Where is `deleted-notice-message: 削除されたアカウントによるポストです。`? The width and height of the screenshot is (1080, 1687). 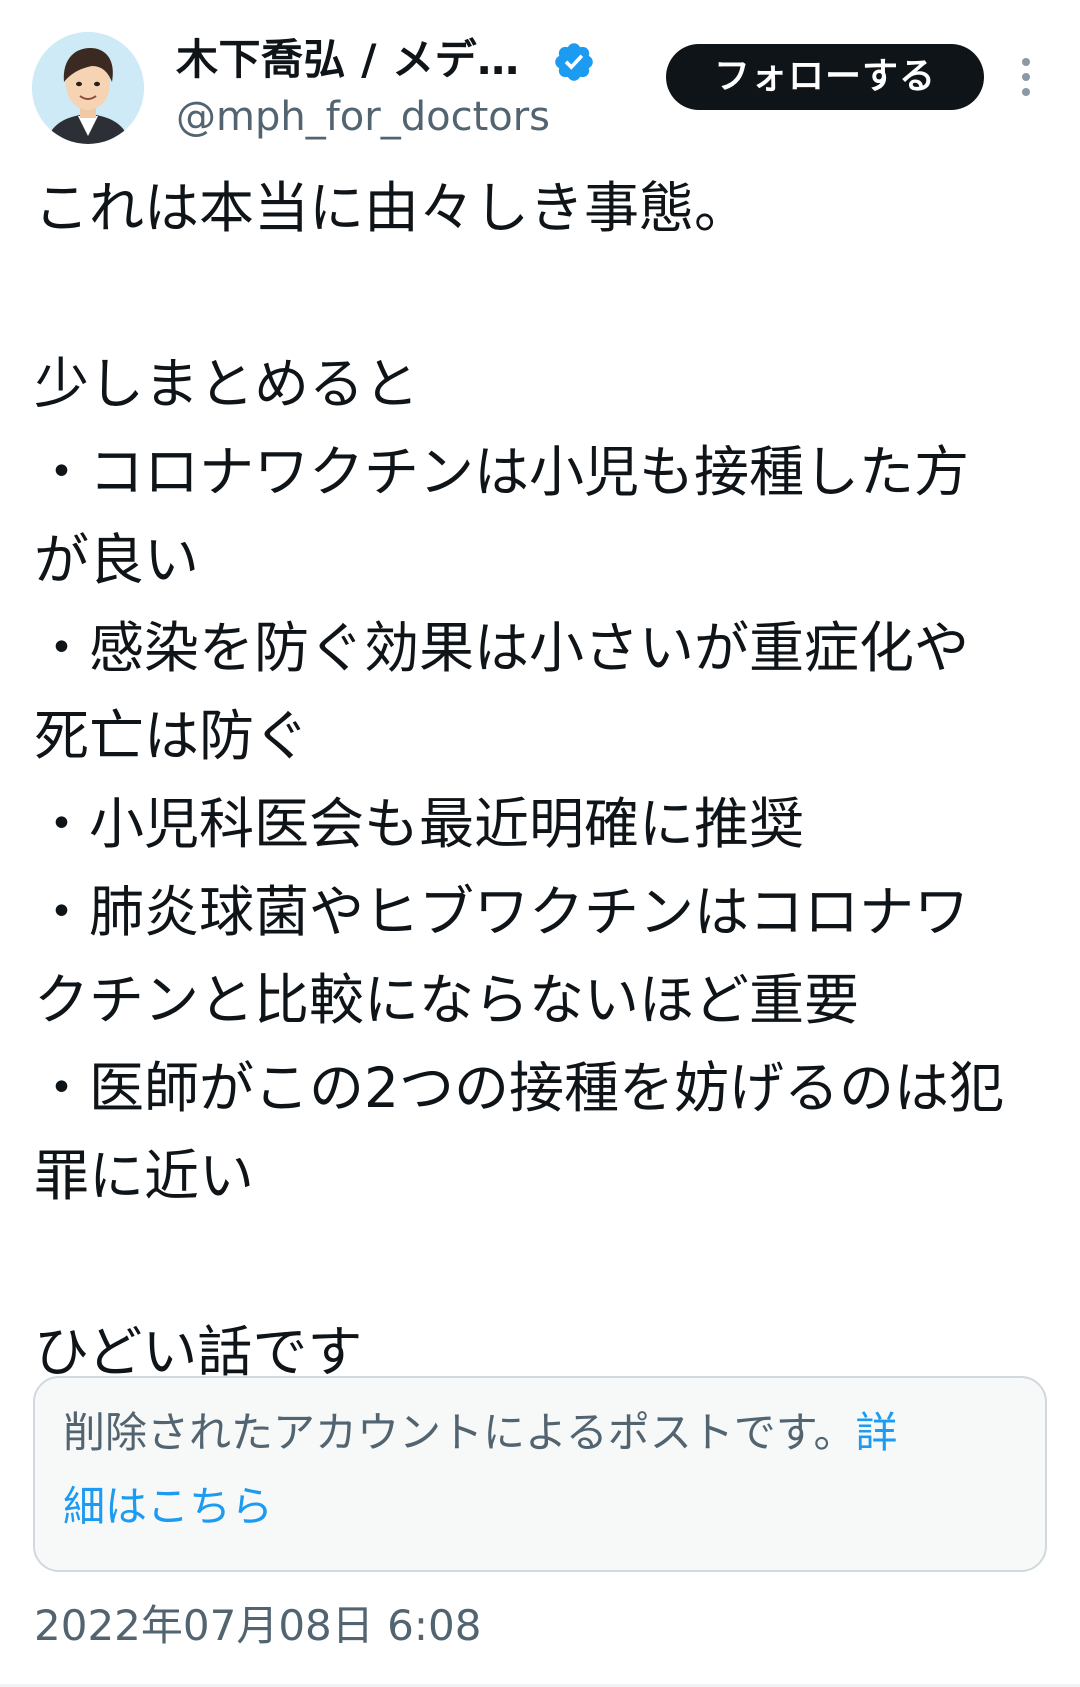 deleted-notice-message: 削除されたアカウントによるポストです。 is located at coordinates (459, 1432).